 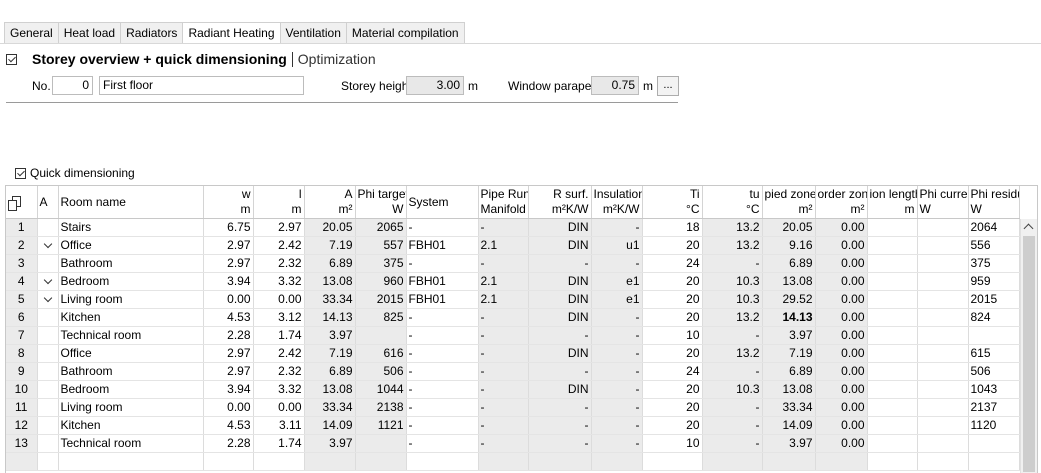 What do you see at coordinates (131, 202) in the screenshot?
I see `col-header-2: Room name` at bounding box center [131, 202].